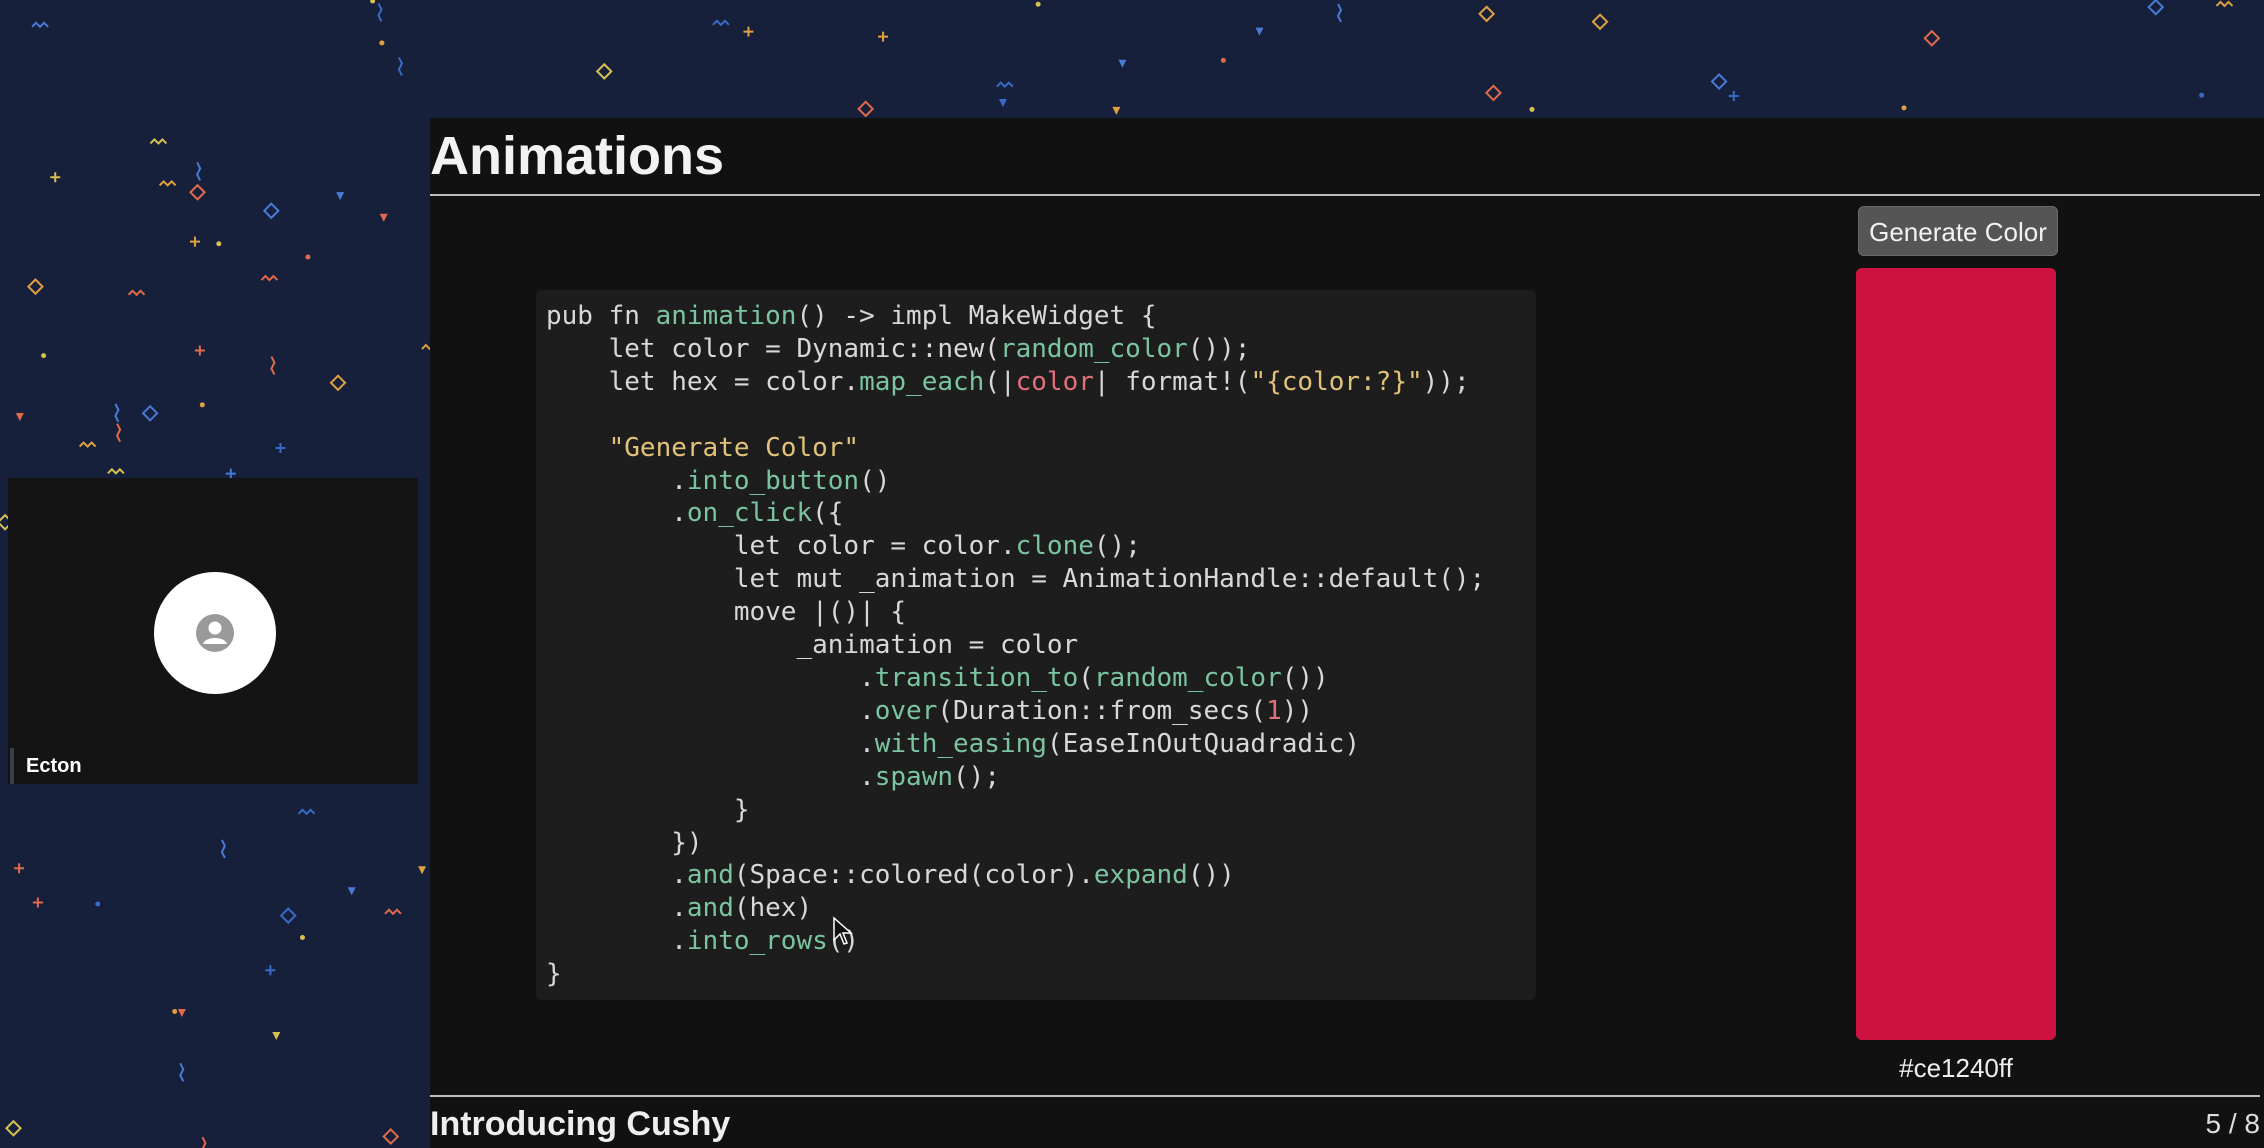 The width and height of the screenshot is (2264, 1148). What do you see at coordinates (890, 875) in the screenshot?
I see `code-line: .and(Space::colored(color).expand())` at bounding box center [890, 875].